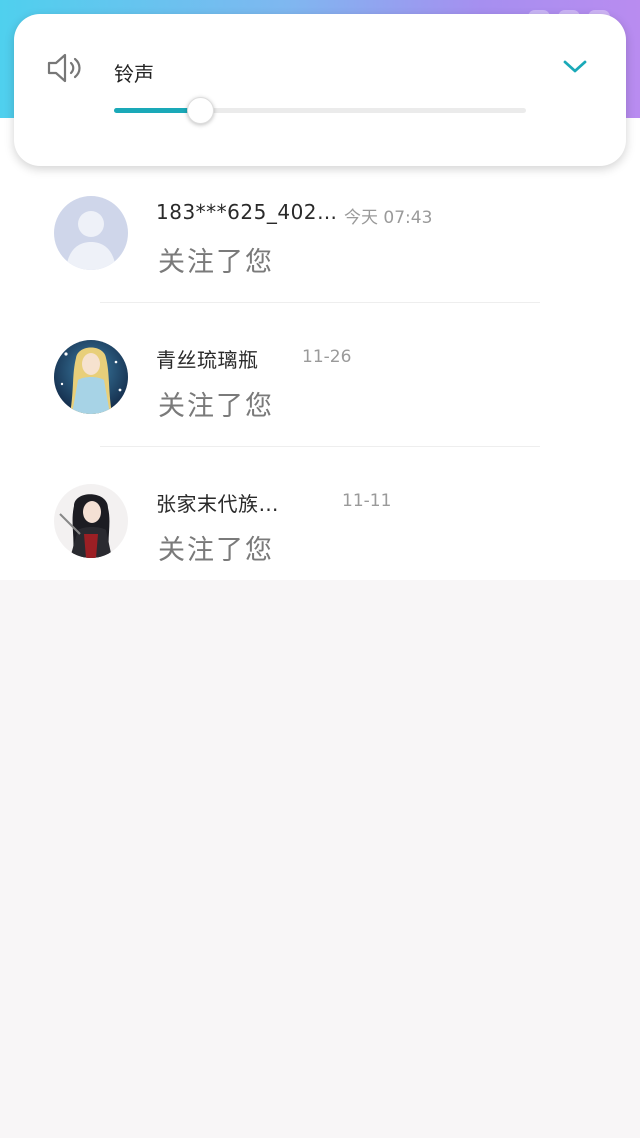 The image size is (640, 1138). Describe the element at coordinates (320, 394) in the screenshot. I see `list-item: 青丝琉璃瓶 11-26 关注了您` at that location.